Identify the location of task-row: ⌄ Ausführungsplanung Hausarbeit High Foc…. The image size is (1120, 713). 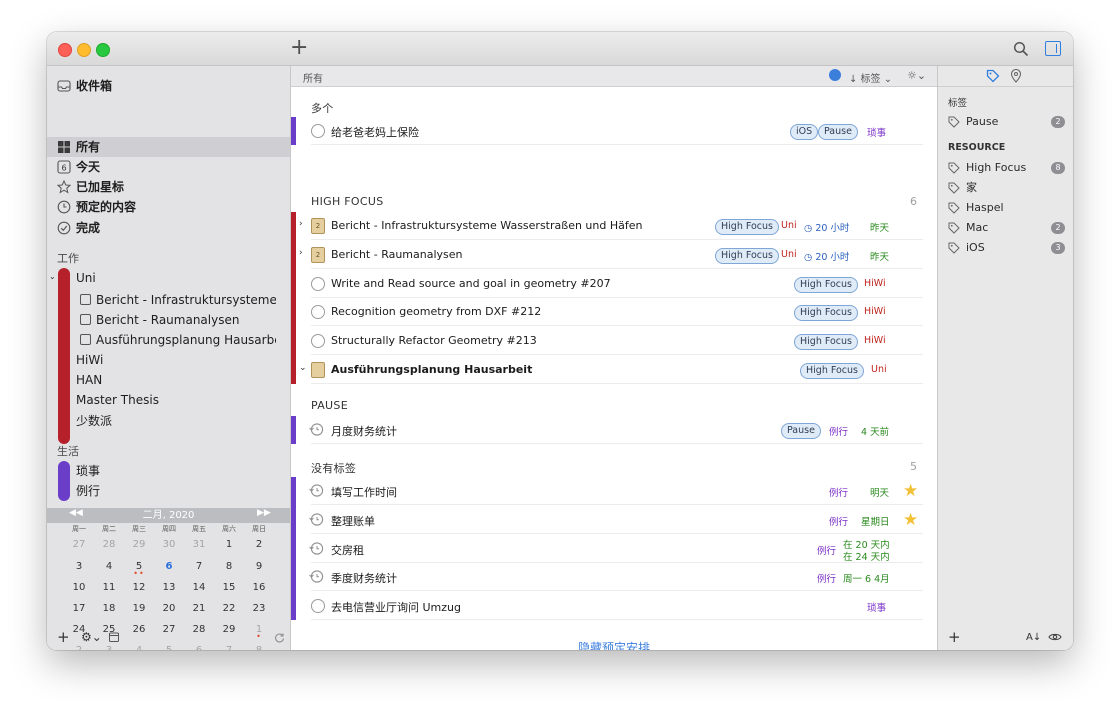
(614, 370).